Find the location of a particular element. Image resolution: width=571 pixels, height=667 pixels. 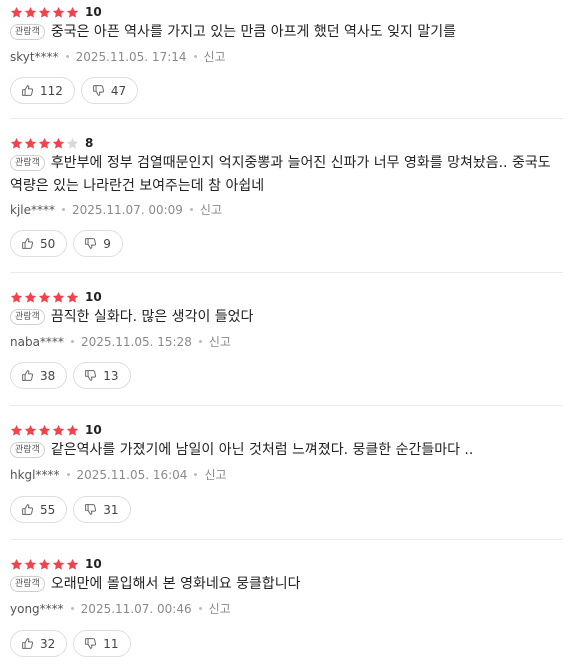

review-meta: yong**** 2025.11.07. 00:46 신고 is located at coordinates (120, 609).